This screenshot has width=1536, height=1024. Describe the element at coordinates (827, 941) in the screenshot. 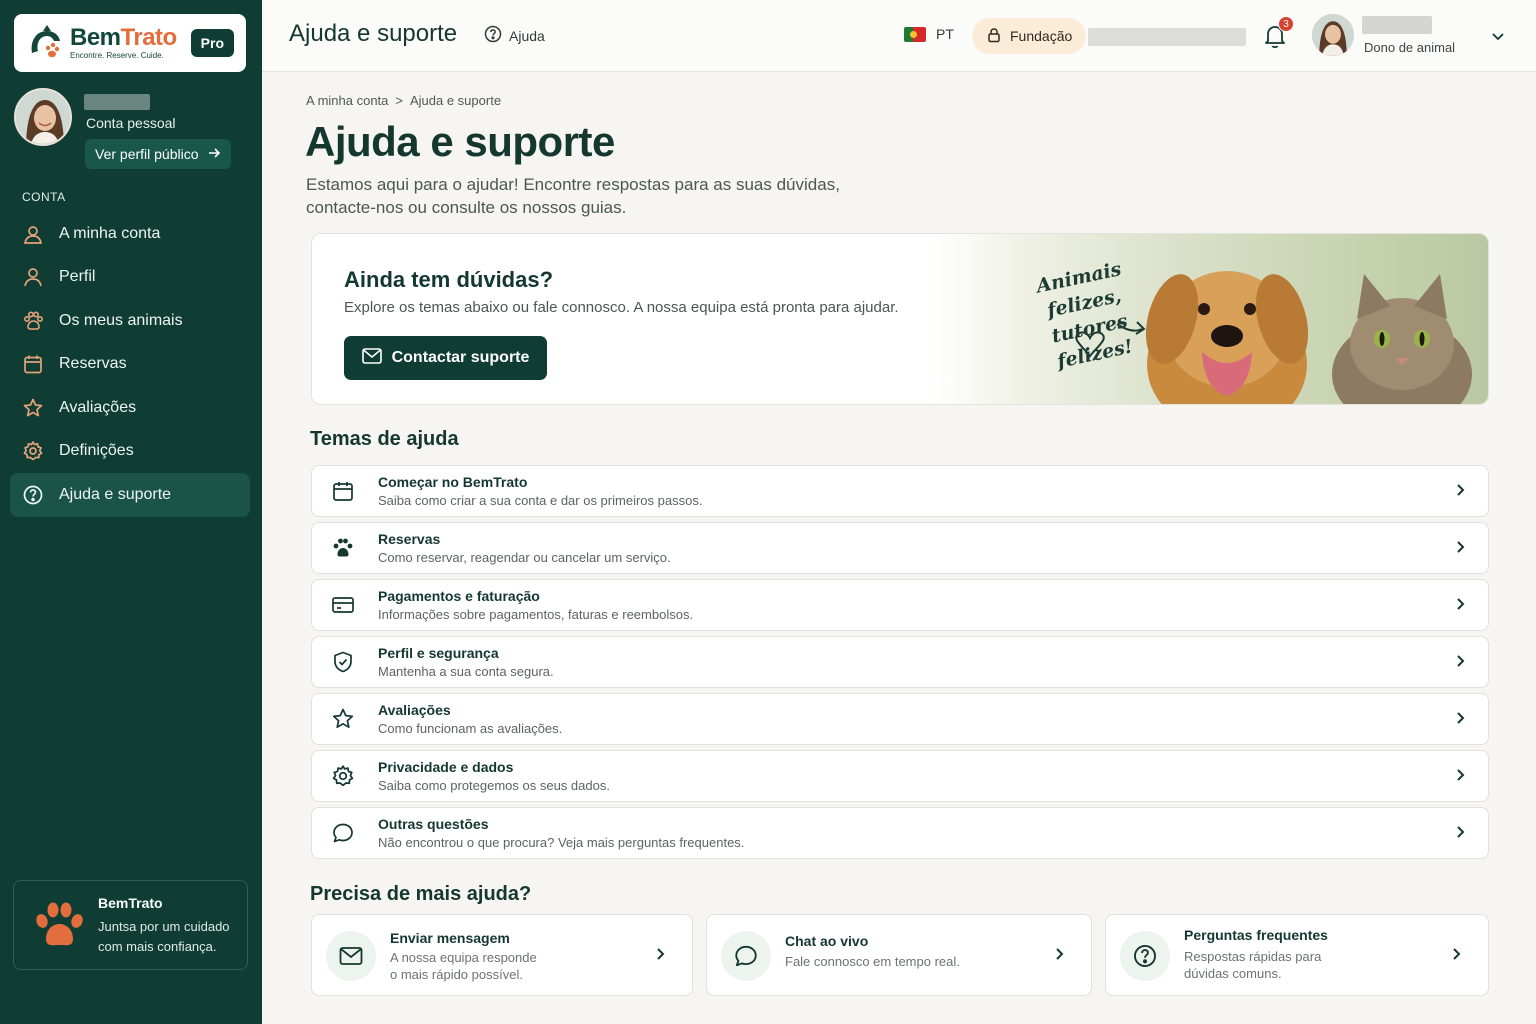

I see `card-title: Chat ao vivo` at that location.